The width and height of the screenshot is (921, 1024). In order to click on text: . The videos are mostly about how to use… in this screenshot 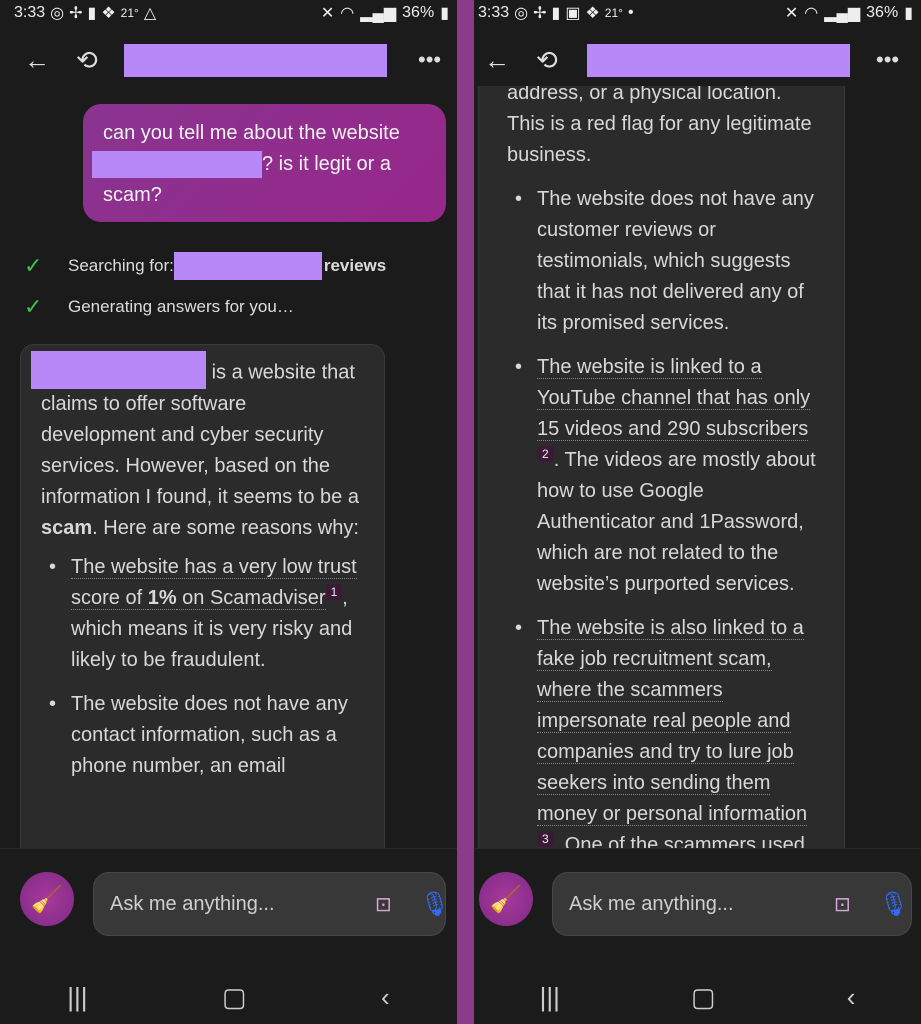, I will do `click(676, 522)`.